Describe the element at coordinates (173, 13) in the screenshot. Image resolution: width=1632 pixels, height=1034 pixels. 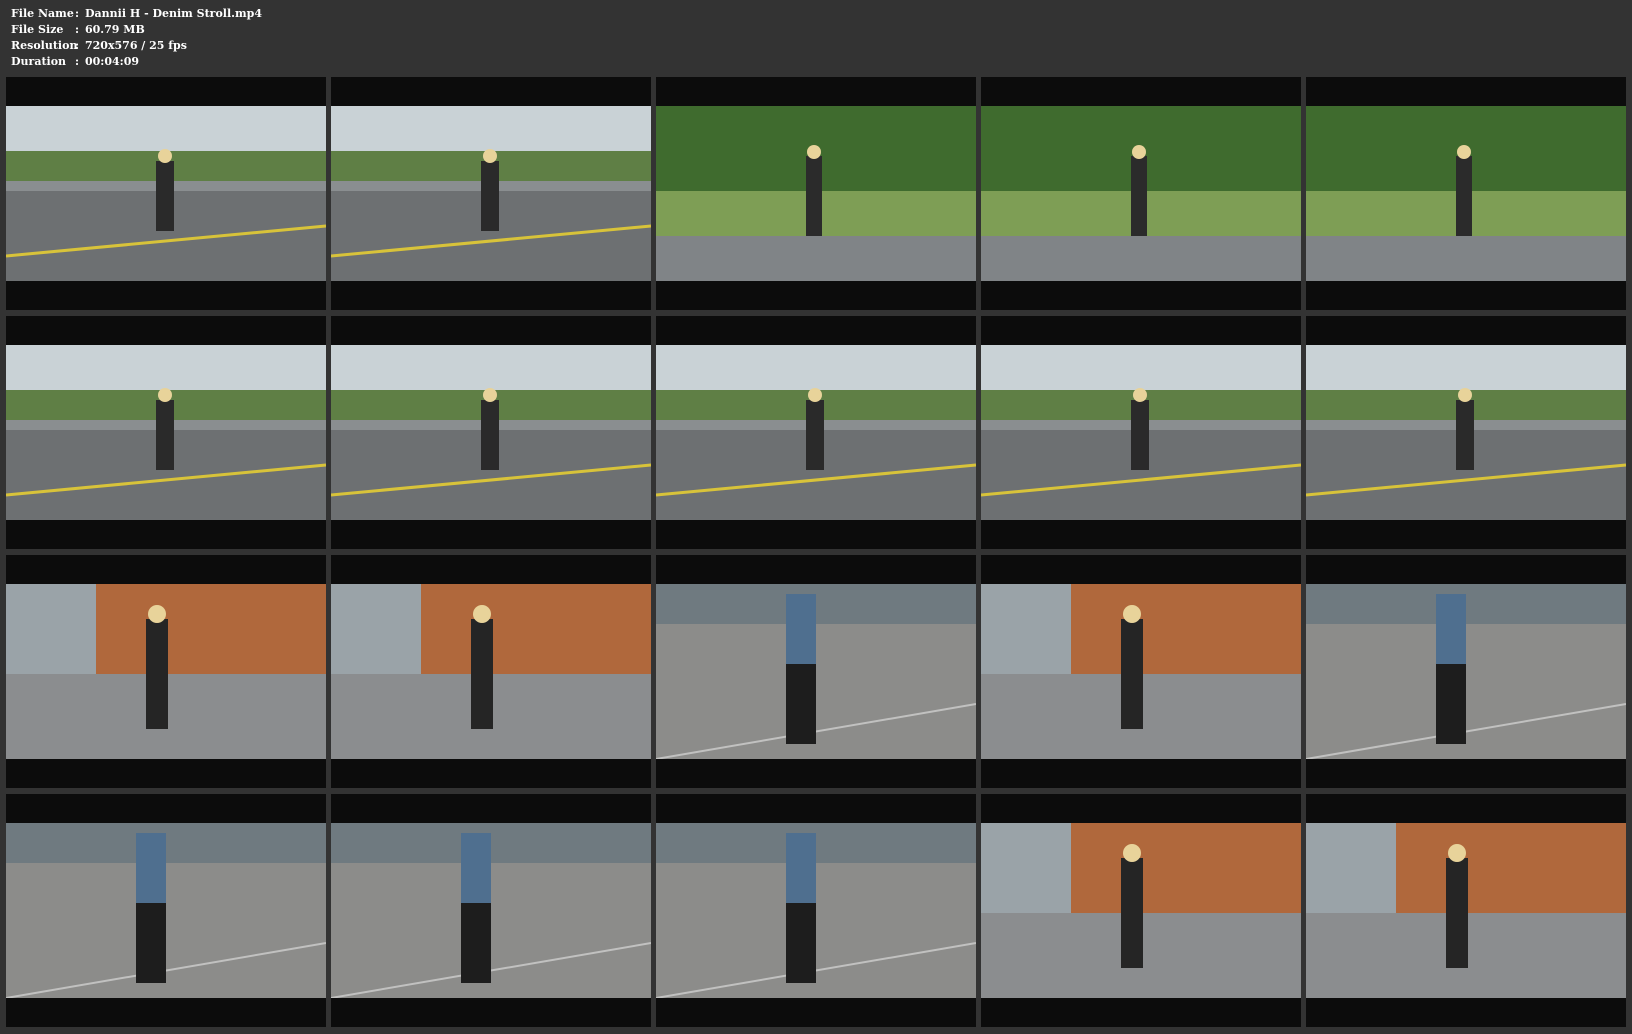
I see `file-name-value: Dannii H - Denim Stroll.mp4` at that location.